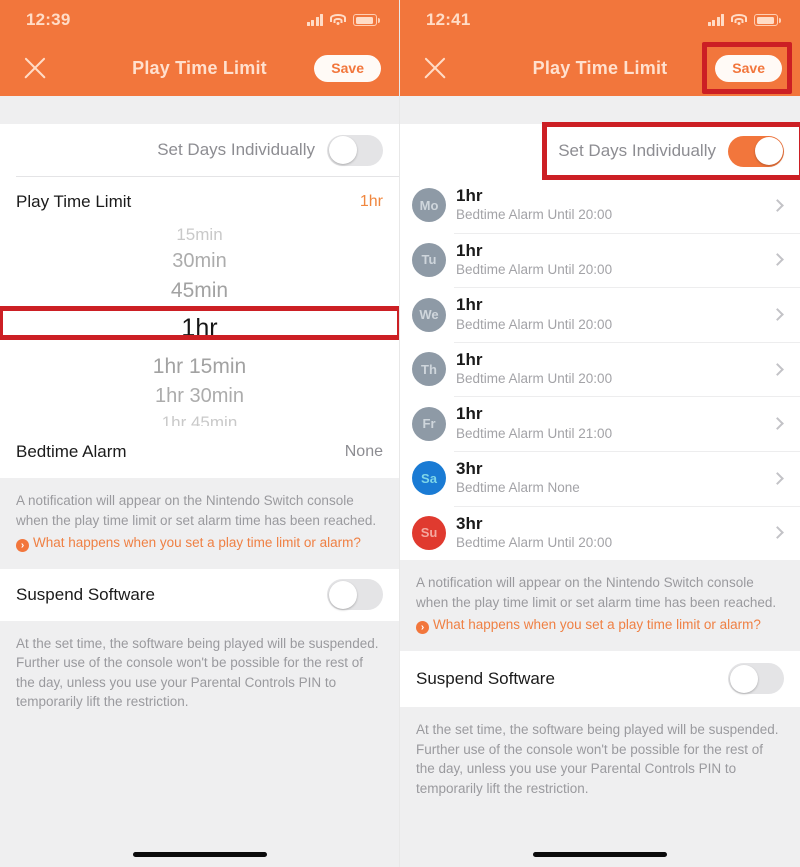 The image size is (800, 867). What do you see at coordinates (429, 532) in the screenshot?
I see `day-avatar: Su` at bounding box center [429, 532].